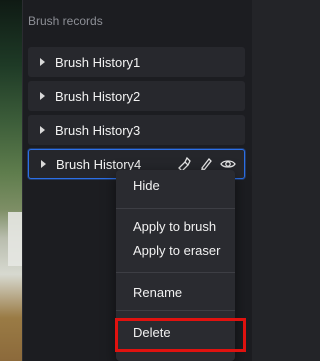 Image resolution: width=320 pixels, height=361 pixels. What do you see at coordinates (175, 293) in the screenshot?
I see `menu-item-rename: Rename` at bounding box center [175, 293].